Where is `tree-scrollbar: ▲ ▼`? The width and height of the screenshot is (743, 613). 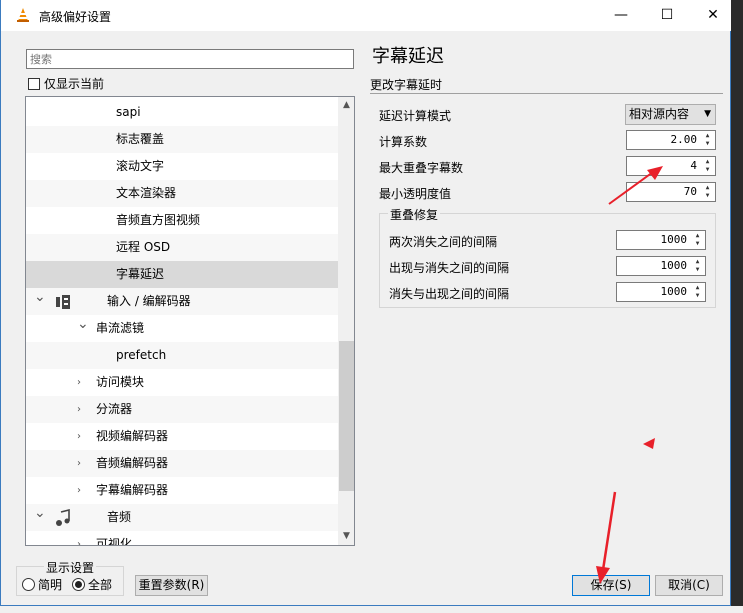
tree-scrollbar: ▲ ▼ is located at coordinates (346, 321).